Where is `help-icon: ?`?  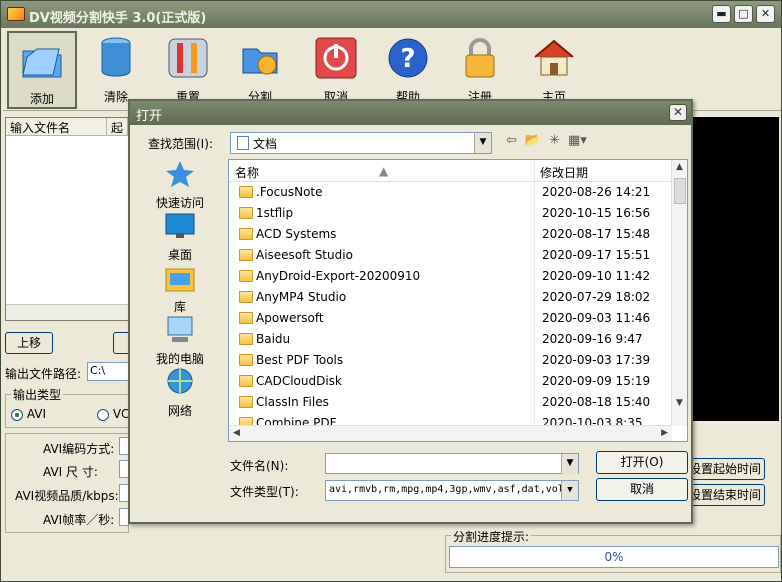
help-icon: ? is located at coordinates (408, 58).